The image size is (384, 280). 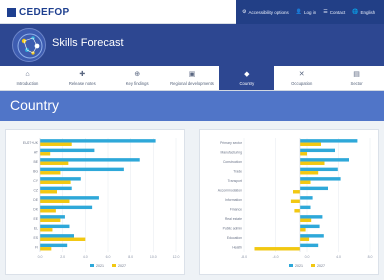 I want to click on accessibility-icon: ⚙, so click(x=244, y=12).